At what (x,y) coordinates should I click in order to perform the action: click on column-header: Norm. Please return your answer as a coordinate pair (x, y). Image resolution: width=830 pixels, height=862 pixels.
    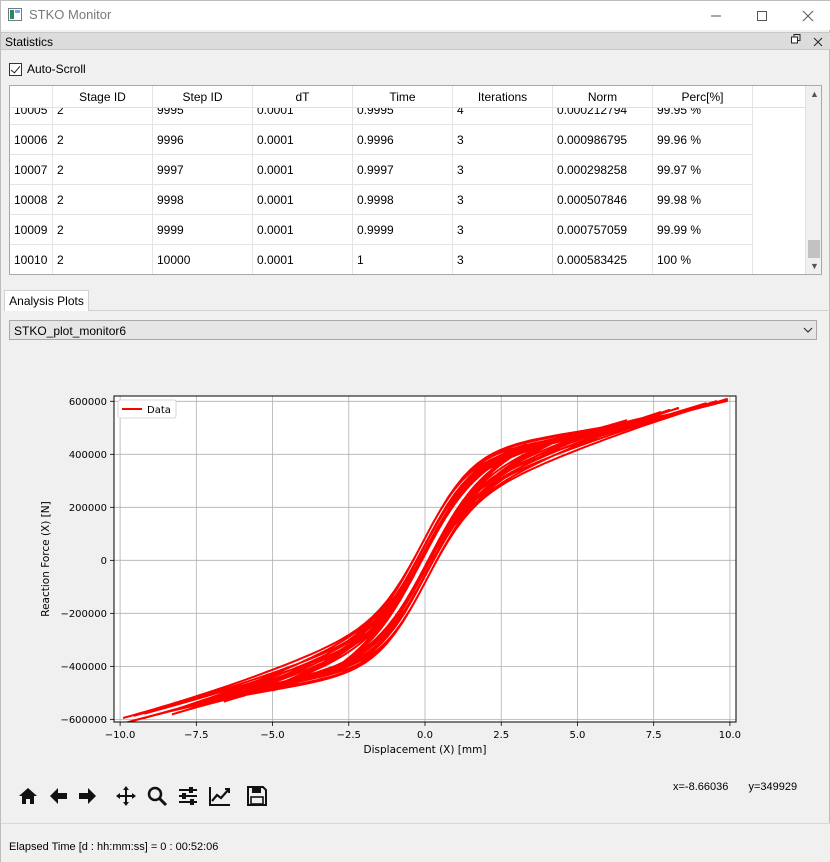
    Looking at the image, I should click on (603, 97).